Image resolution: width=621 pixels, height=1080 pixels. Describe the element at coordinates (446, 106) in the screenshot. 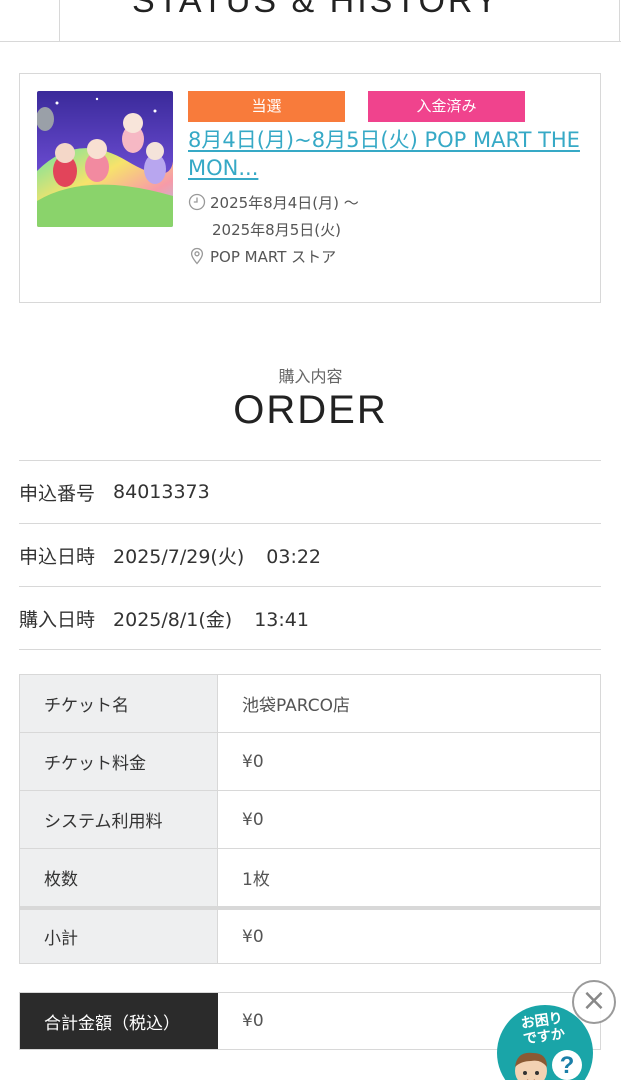

I see `paid-badge: 入金済み` at that location.